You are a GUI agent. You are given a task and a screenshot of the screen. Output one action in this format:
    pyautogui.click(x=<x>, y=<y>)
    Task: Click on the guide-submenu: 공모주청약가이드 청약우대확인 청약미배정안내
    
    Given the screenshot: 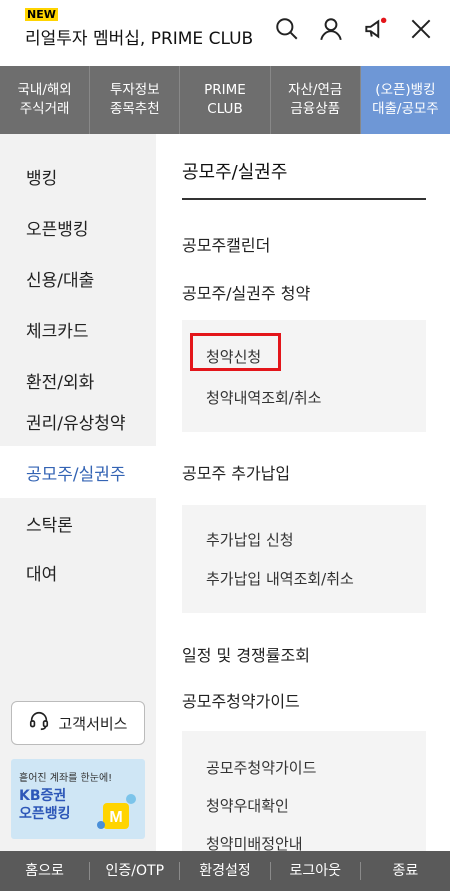 What is the action you would take?
    pyautogui.click(x=304, y=791)
    